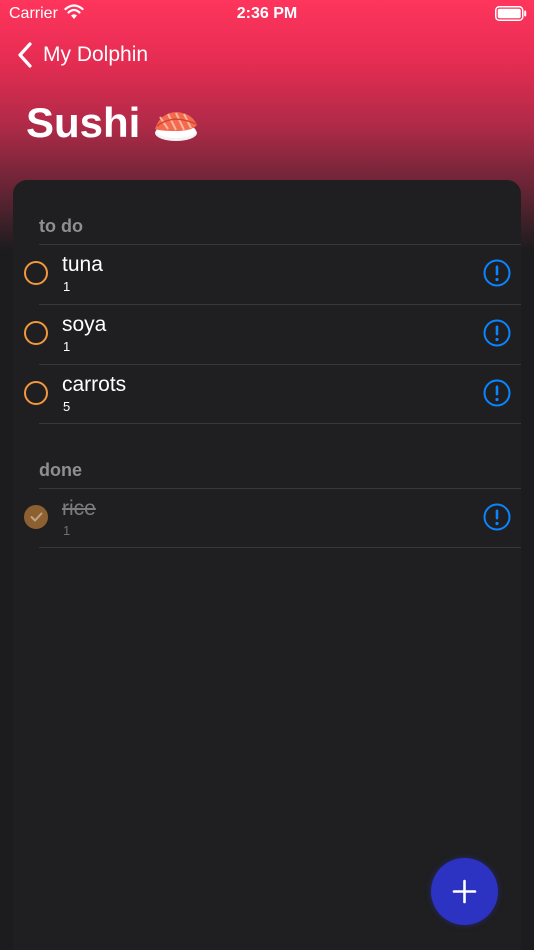  Describe the element at coordinates (267, 518) in the screenshot. I see `list-item-rice: rice 1` at that location.